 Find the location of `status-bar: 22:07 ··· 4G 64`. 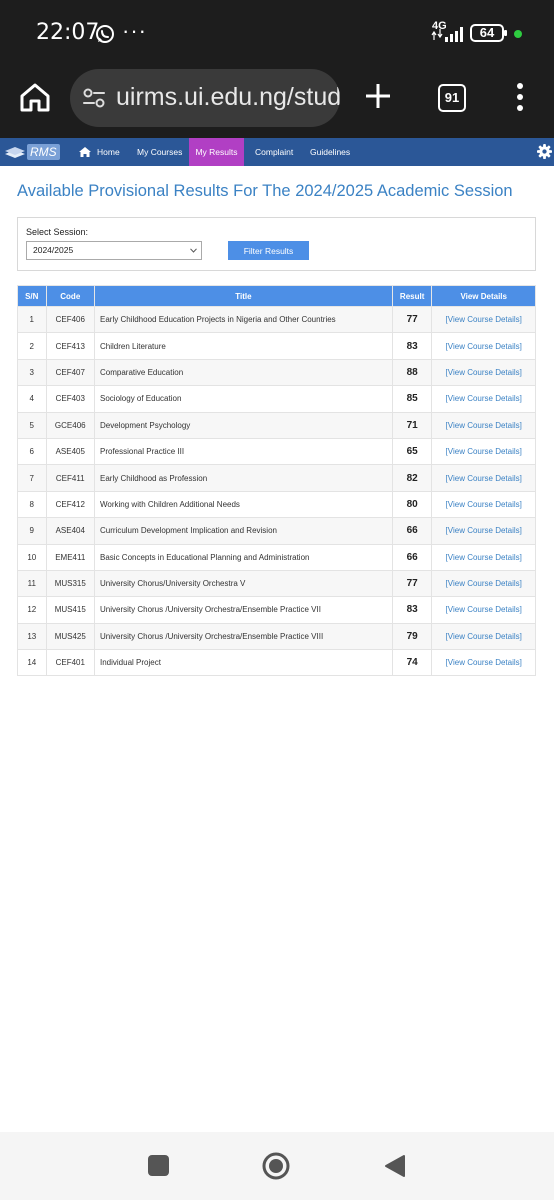

status-bar: 22:07 ··· 4G 64 is located at coordinates (277, 33).